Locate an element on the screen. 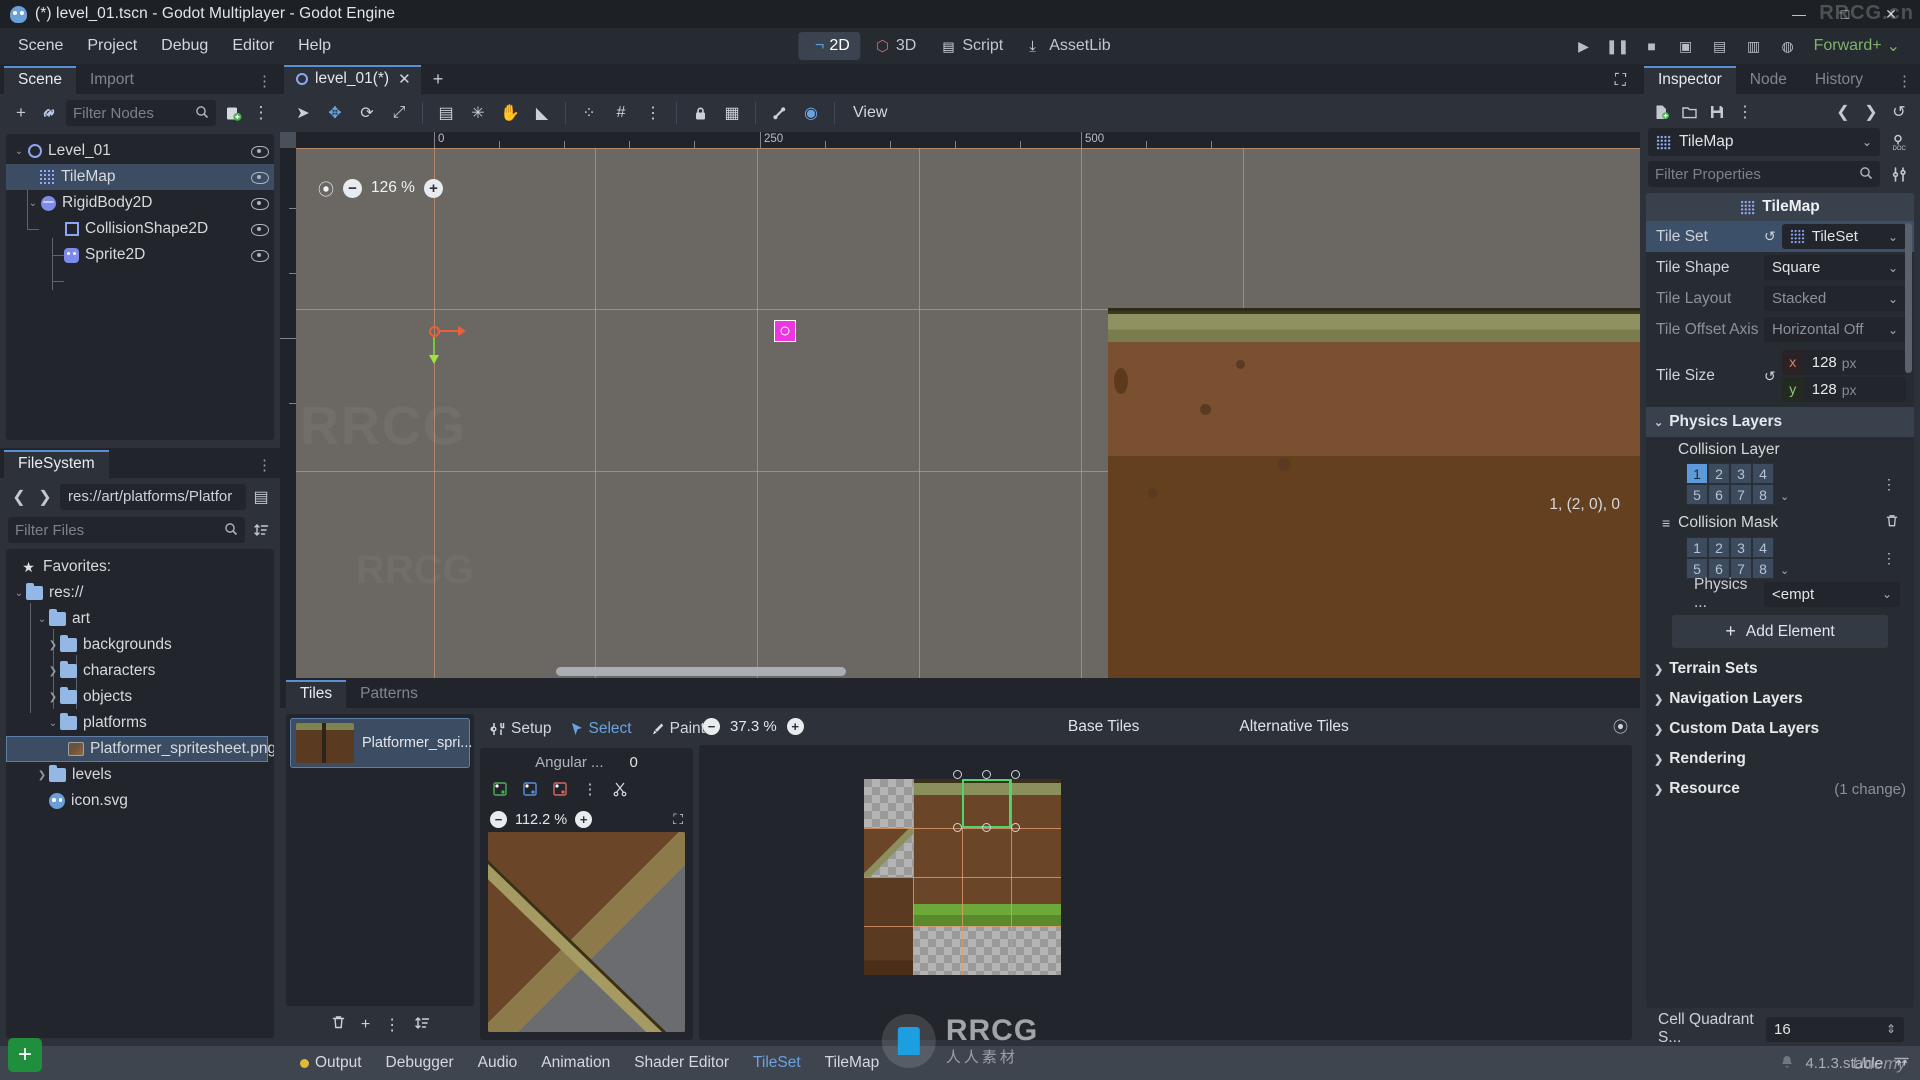  mask-bit-2: 2 is located at coordinates (1719, 547).